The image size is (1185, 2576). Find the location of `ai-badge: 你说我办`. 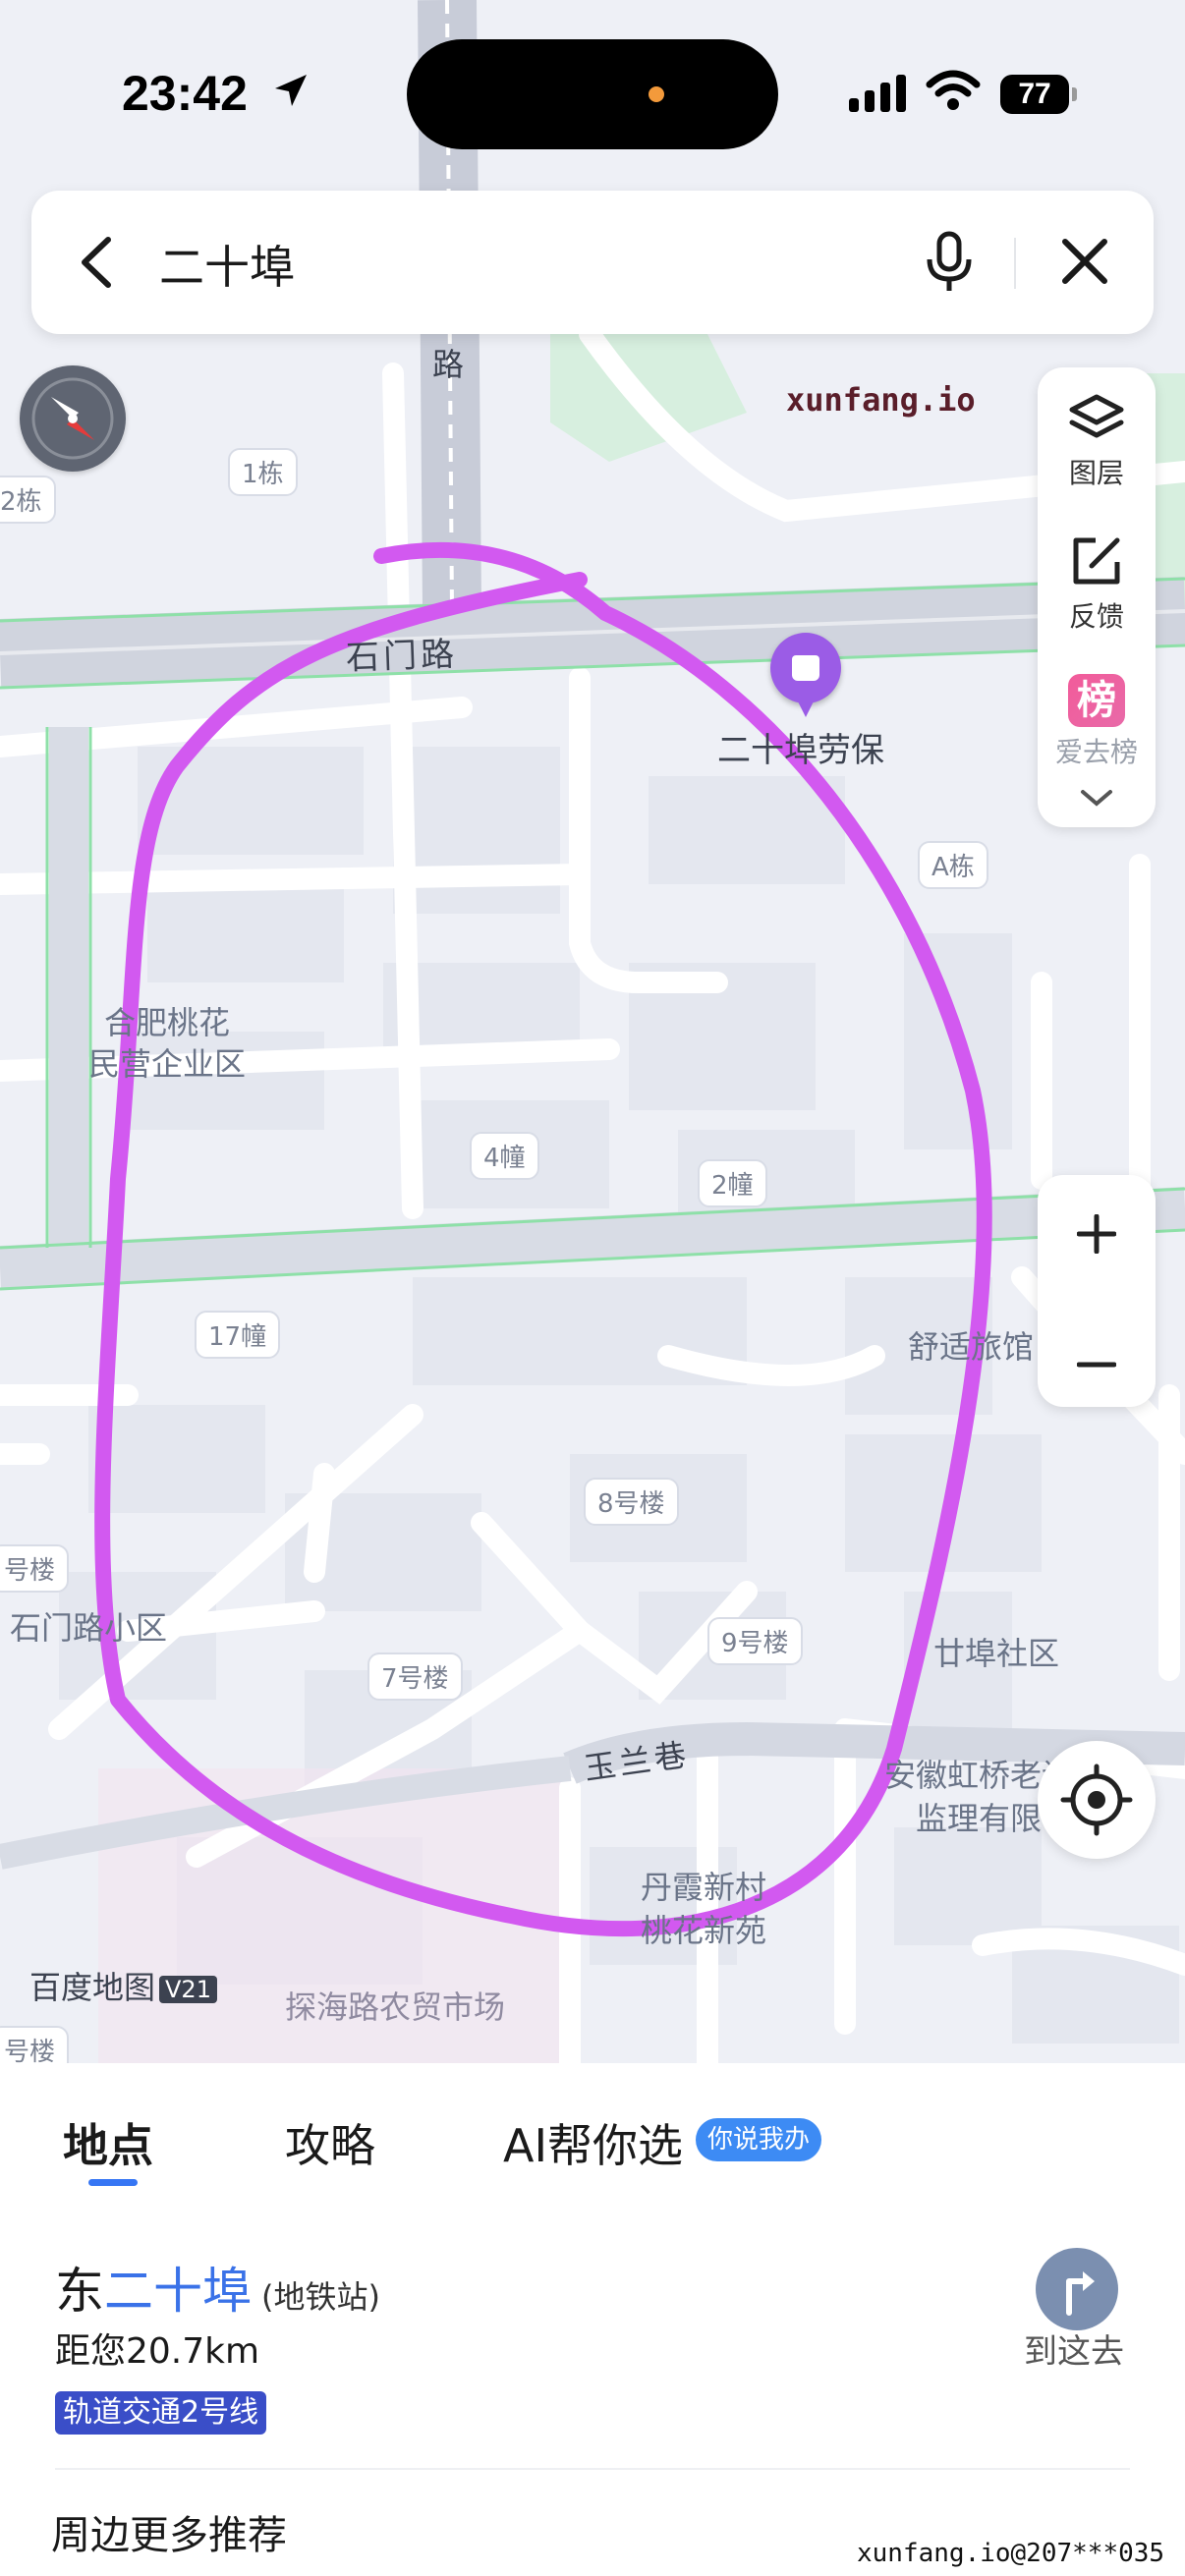

ai-badge: 你说我办 is located at coordinates (759, 2139).